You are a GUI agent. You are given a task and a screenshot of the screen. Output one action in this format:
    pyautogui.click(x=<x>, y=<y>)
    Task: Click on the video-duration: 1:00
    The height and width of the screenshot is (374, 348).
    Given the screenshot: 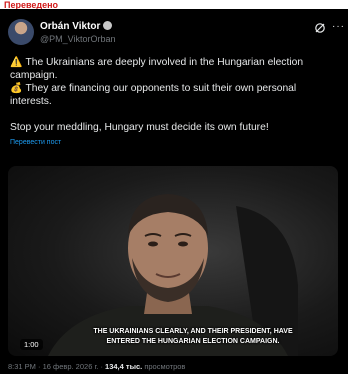 What is the action you would take?
    pyautogui.click(x=31, y=344)
    